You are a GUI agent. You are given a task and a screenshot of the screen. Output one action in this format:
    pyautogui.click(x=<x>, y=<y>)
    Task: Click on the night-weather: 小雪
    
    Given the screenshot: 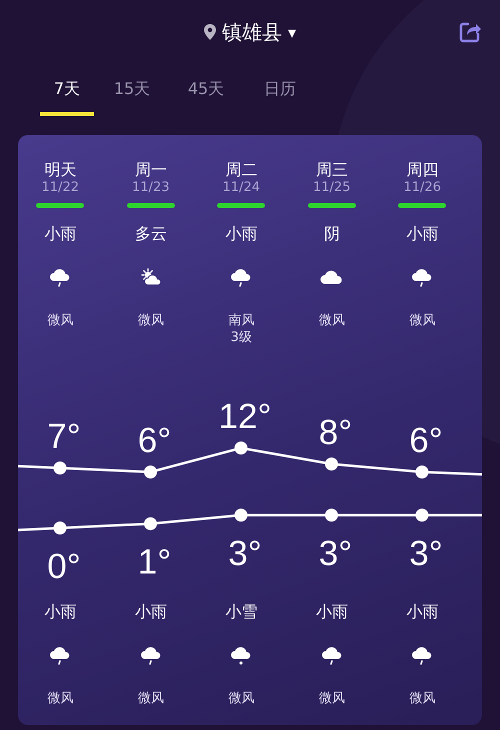 What is the action you would take?
    pyautogui.click(x=241, y=612)
    